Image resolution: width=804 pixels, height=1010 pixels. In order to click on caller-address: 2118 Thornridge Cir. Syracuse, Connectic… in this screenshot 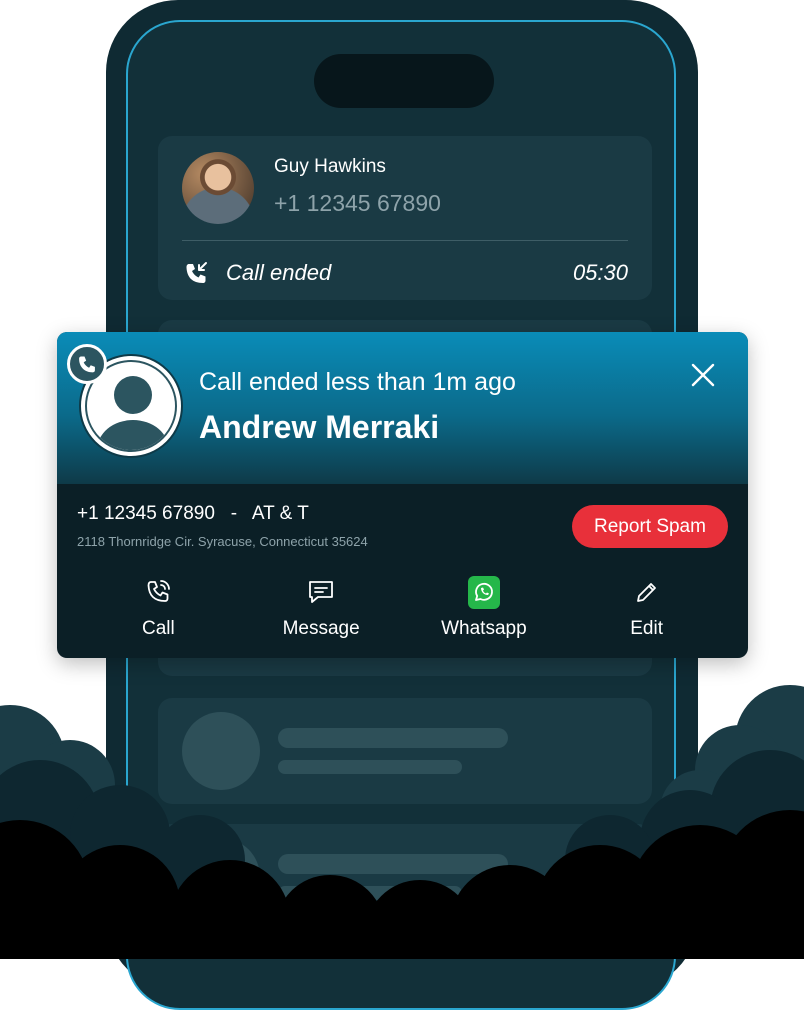, I will do `click(222, 541)`.